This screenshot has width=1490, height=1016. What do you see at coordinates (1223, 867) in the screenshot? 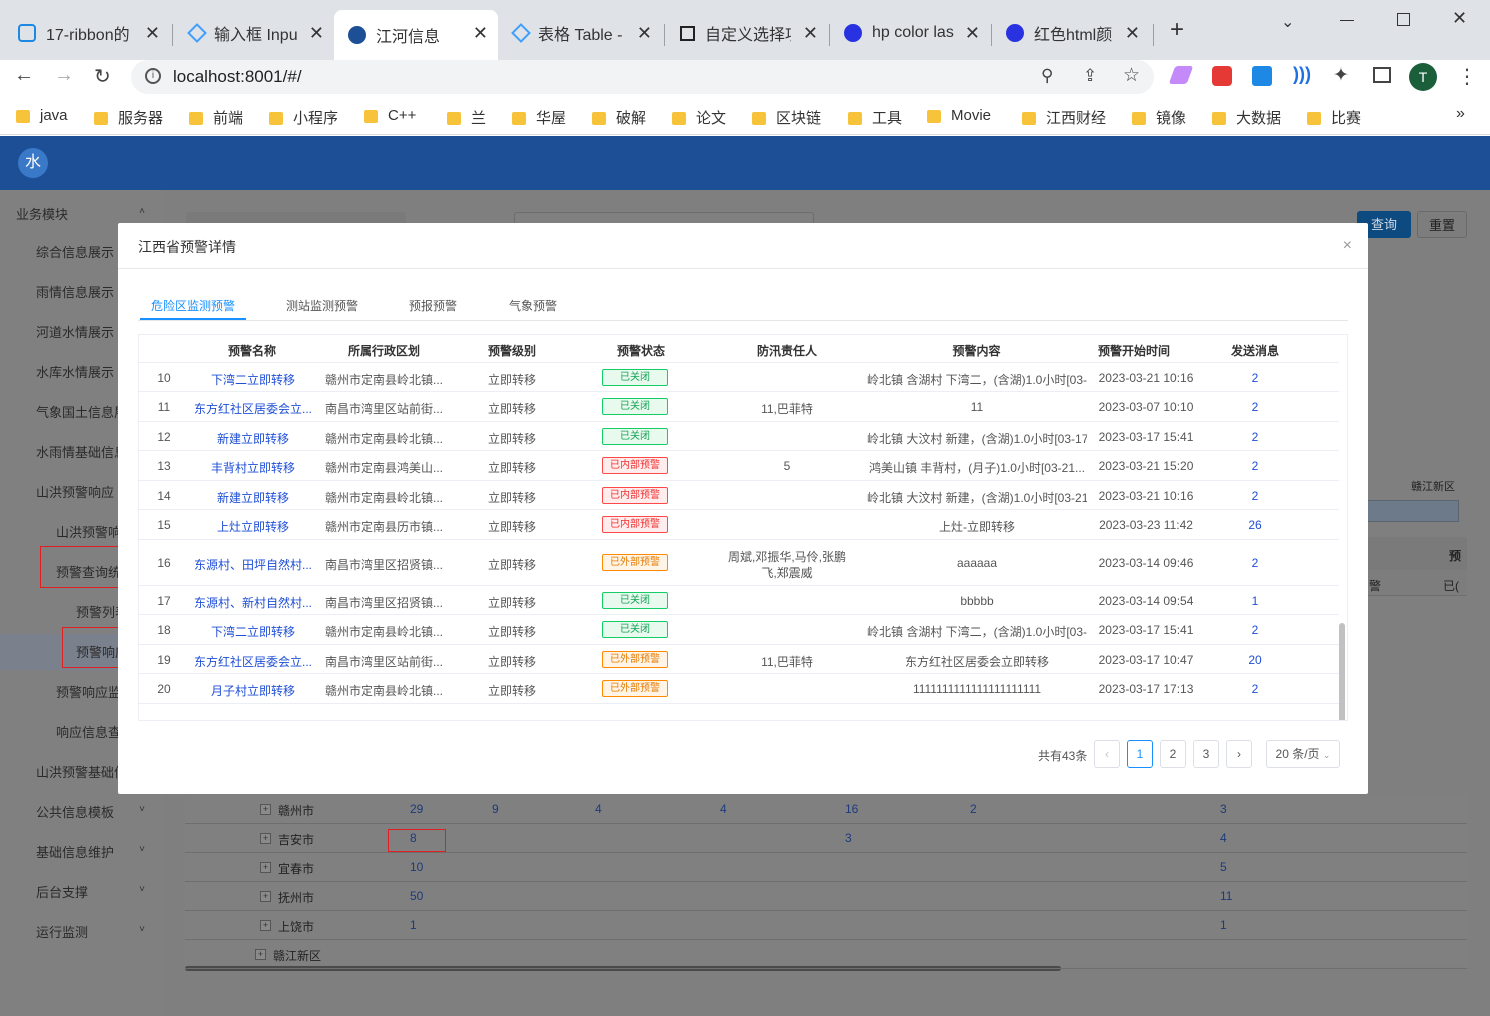
I see `stat-value: 5` at bounding box center [1223, 867].